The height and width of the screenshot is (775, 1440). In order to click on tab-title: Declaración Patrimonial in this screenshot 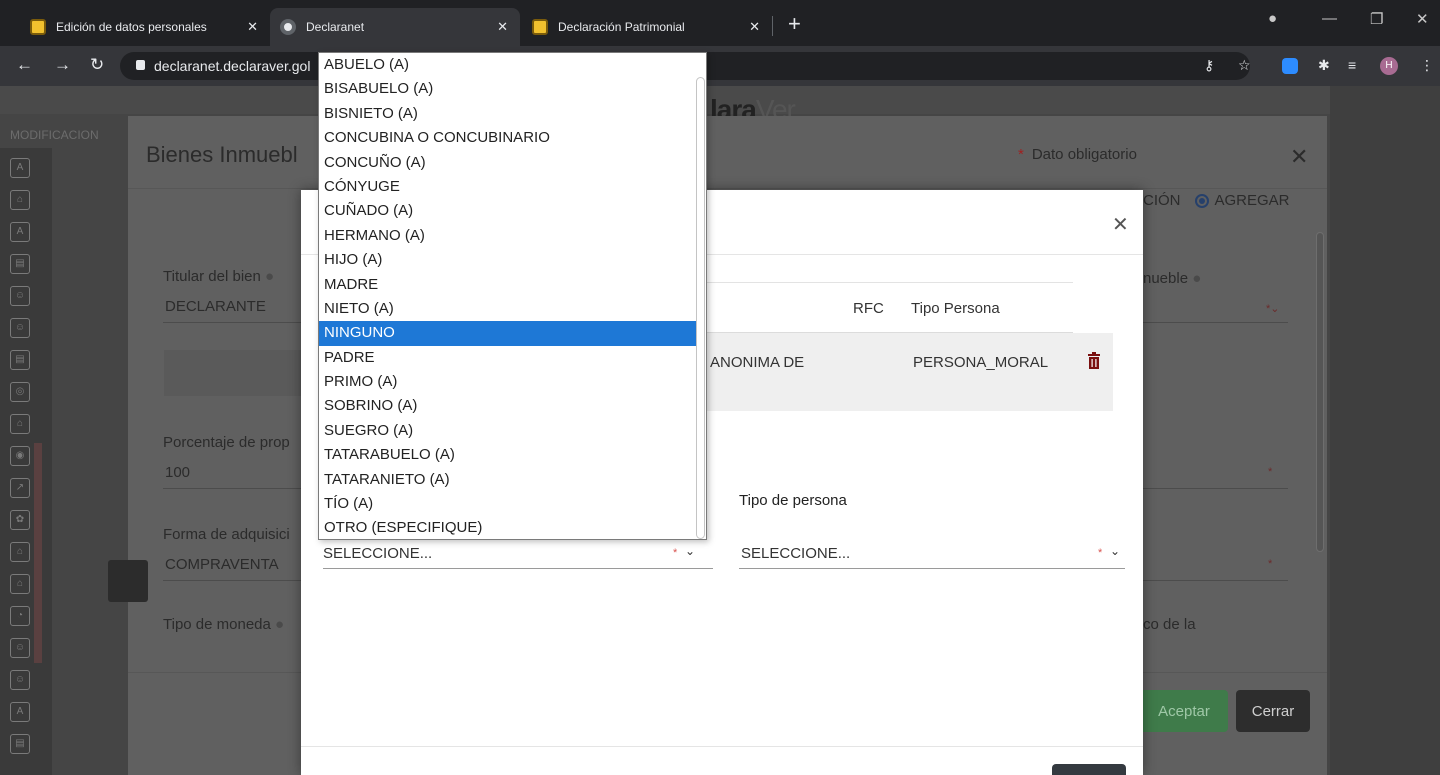, I will do `click(621, 27)`.